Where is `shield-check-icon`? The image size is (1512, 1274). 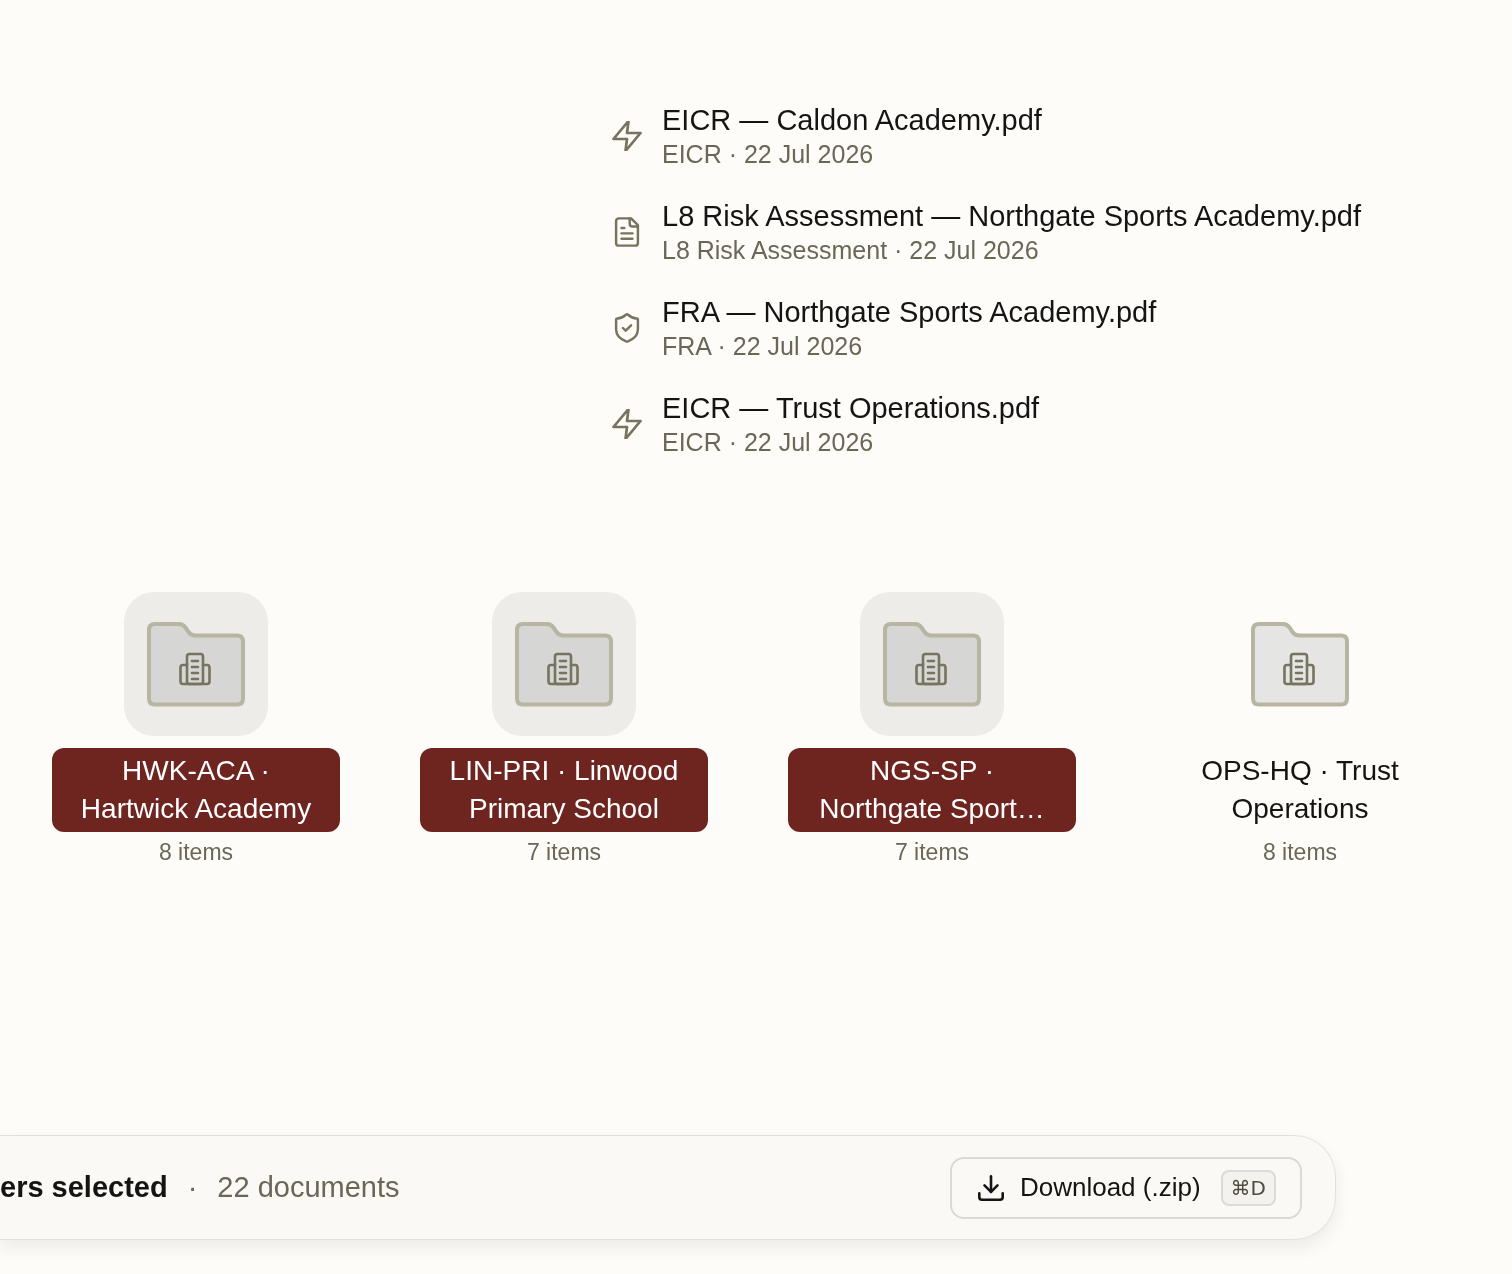 shield-check-icon is located at coordinates (627, 328).